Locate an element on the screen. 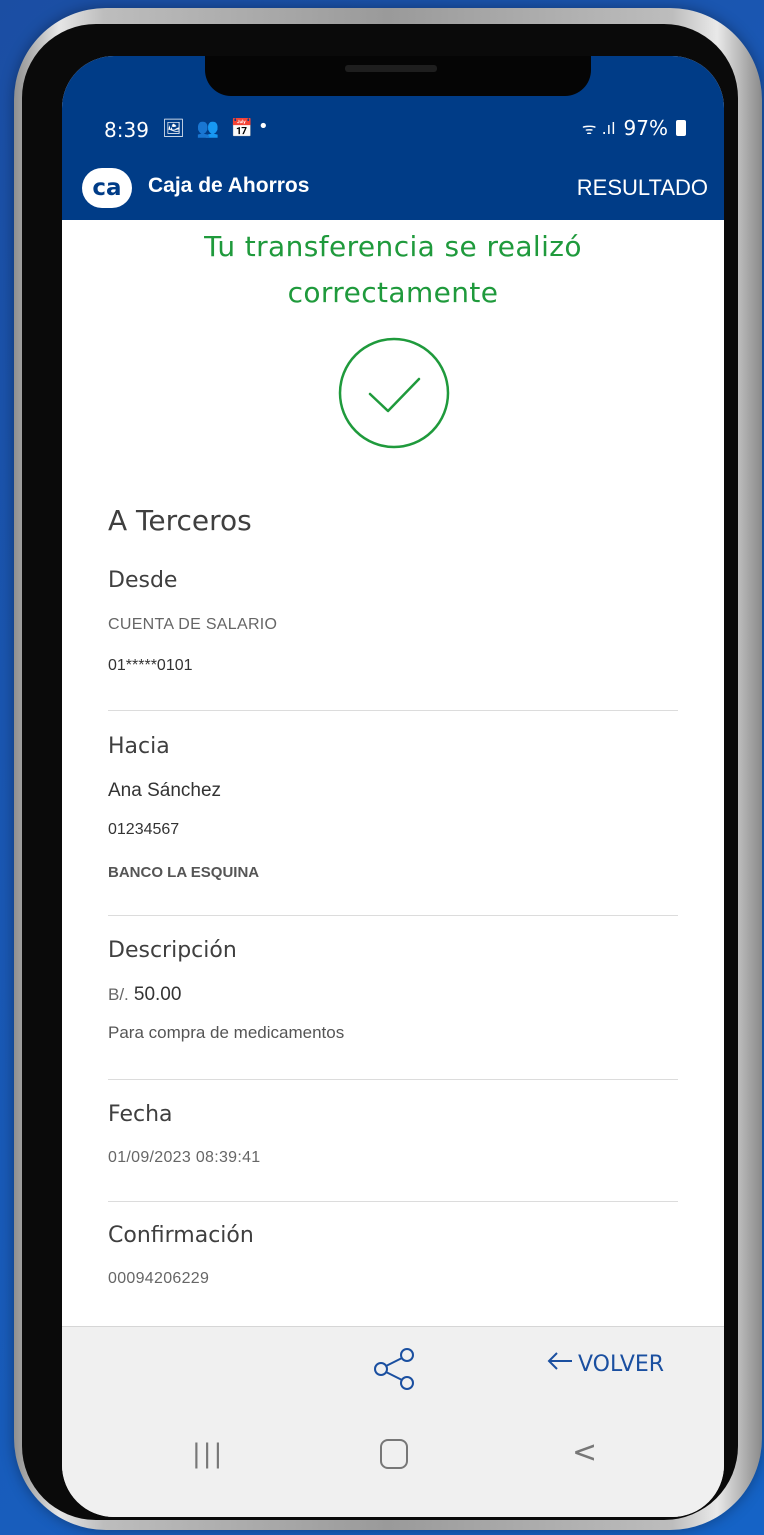 The height and width of the screenshot is (1535, 764). currency-symbol: B/. is located at coordinates (118, 994).